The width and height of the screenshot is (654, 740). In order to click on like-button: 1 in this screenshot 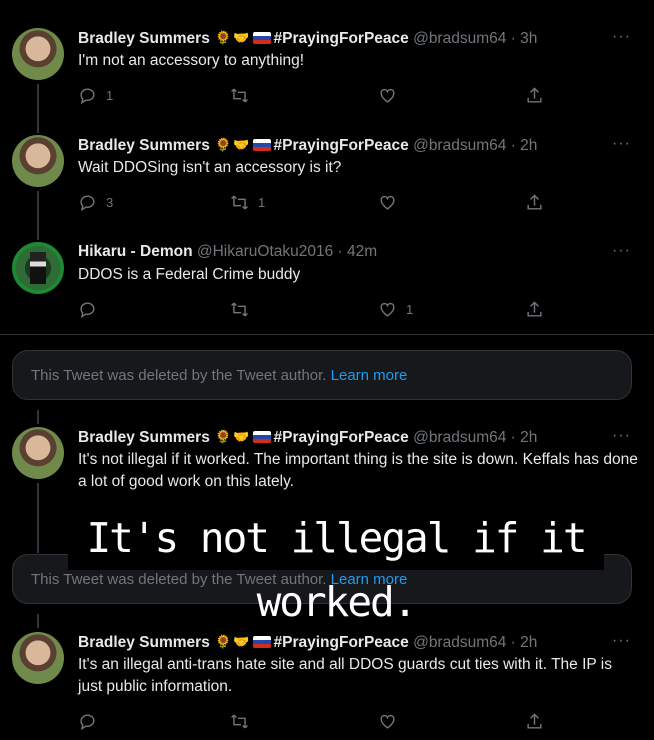, I will do `click(395, 309)`.